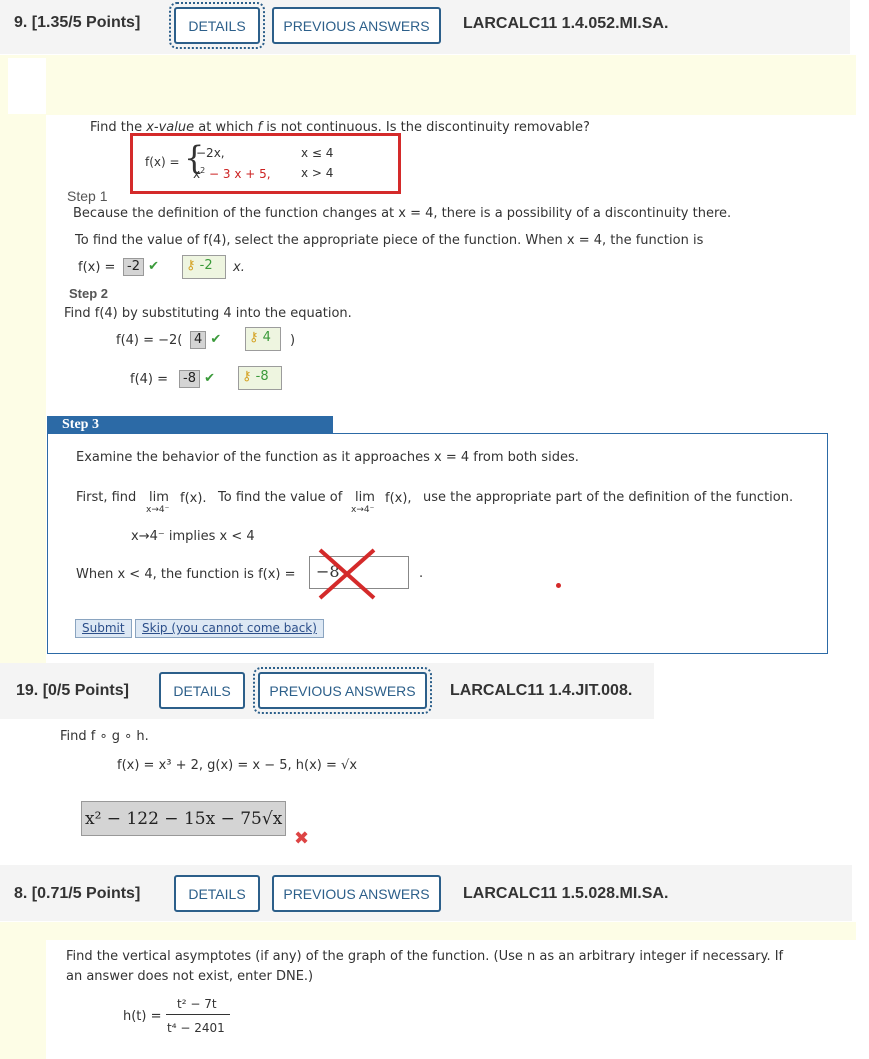 The image size is (869, 1059). I want to click on q19-details-button: DETAILS, so click(202, 690).